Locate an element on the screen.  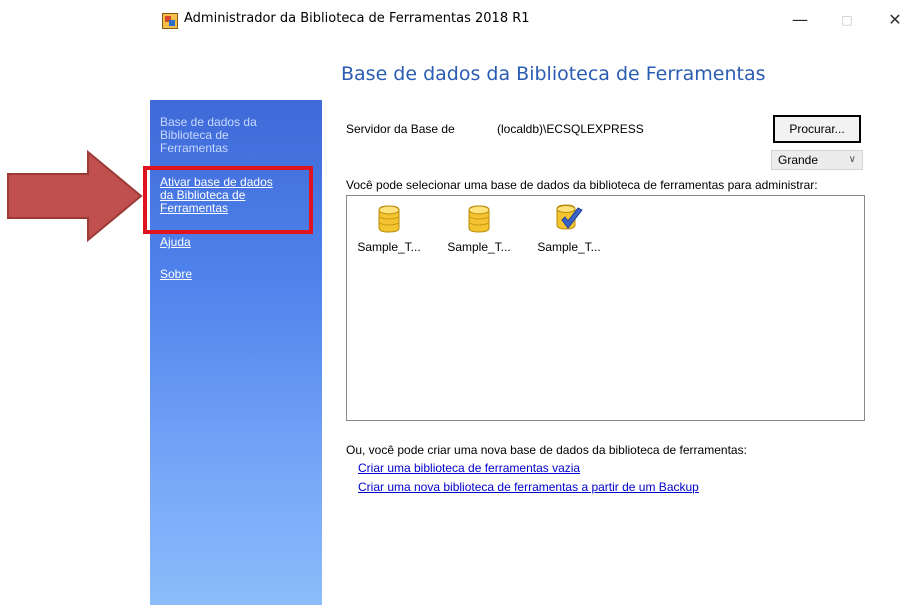
app-icon is located at coordinates (170, 21).